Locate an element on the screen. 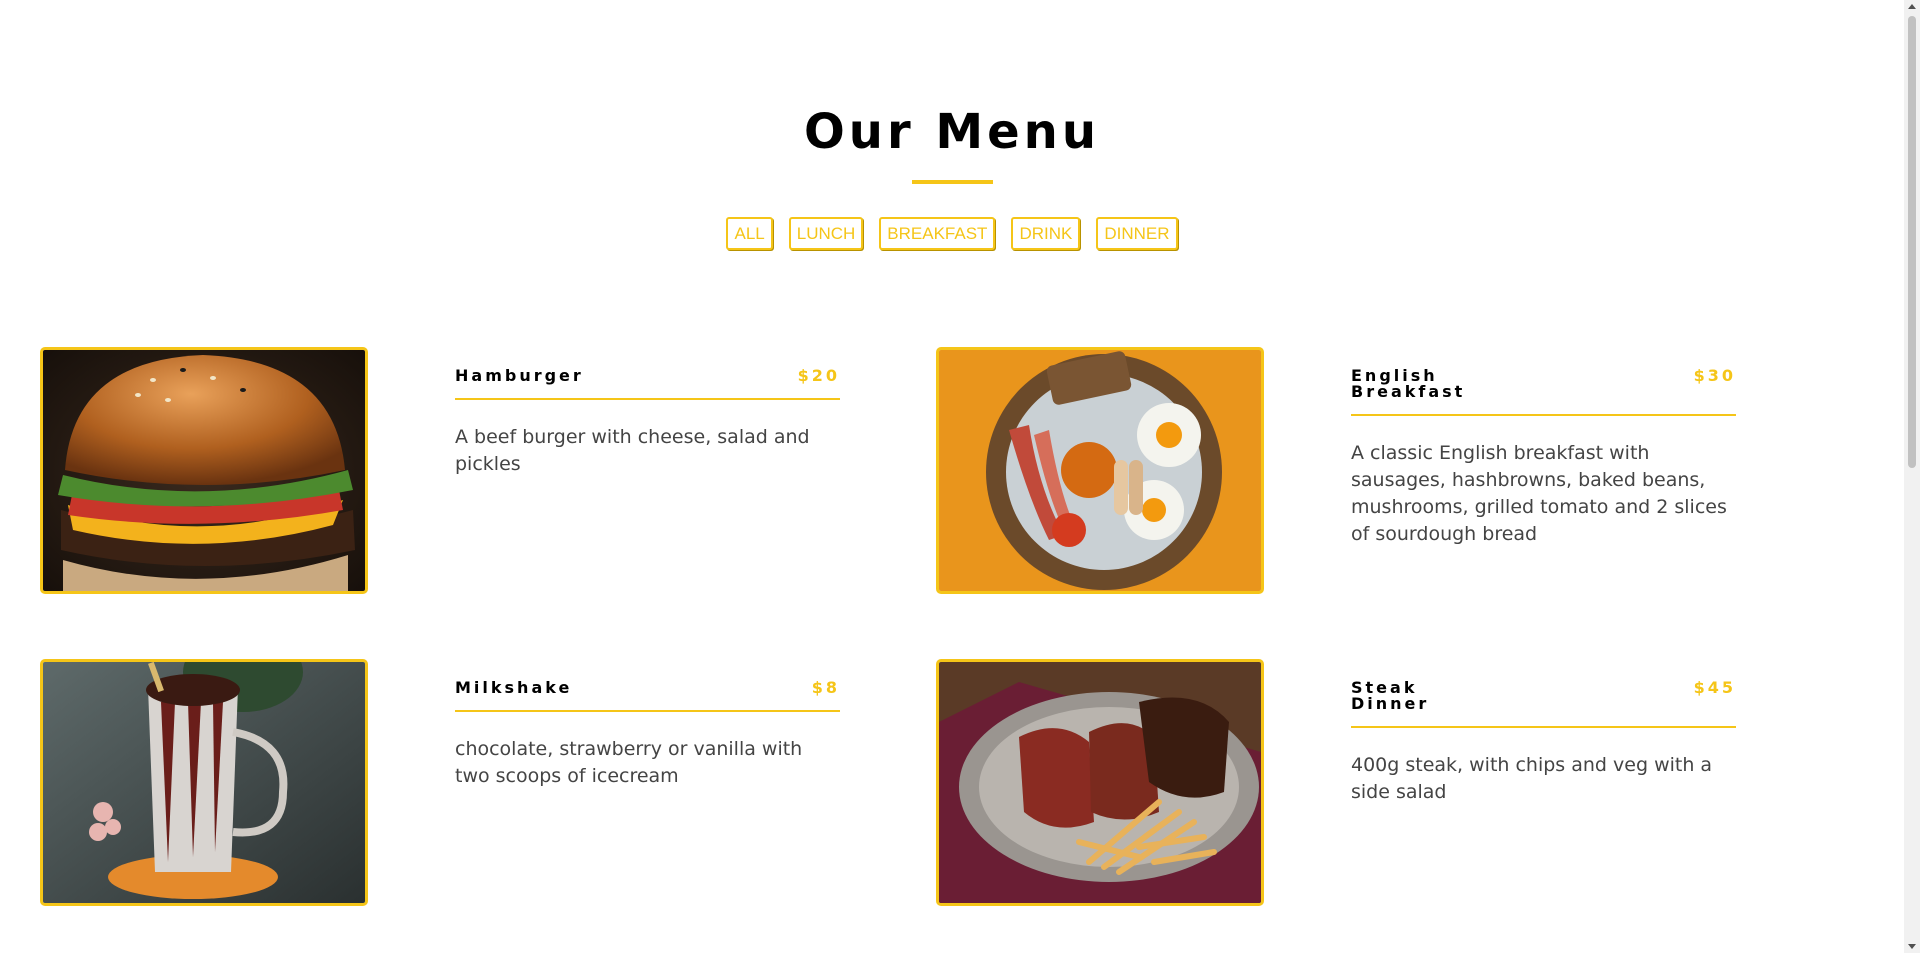 The height and width of the screenshot is (953, 1920). scroll-up-icon is located at coordinates (1912, 6).